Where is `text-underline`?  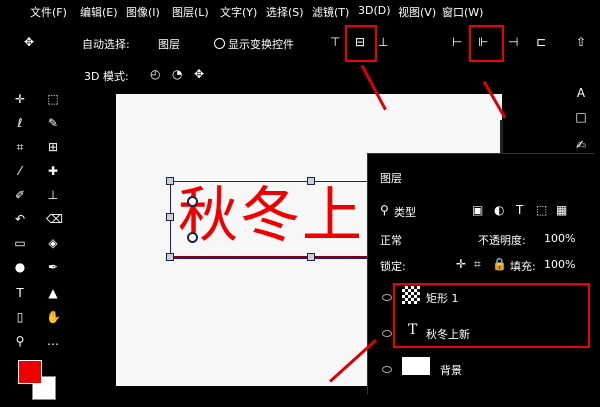 text-underline is located at coordinates (270, 257).